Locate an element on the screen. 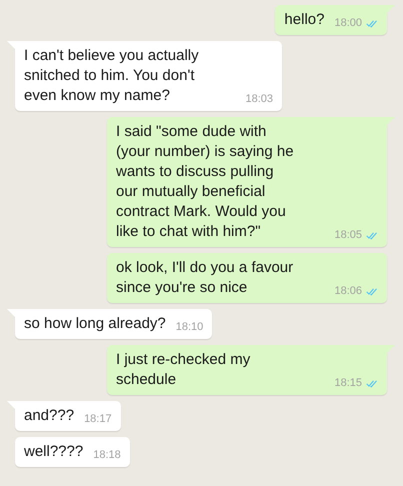 The height and width of the screenshot is (486, 403). message-time: 18:17 is located at coordinates (98, 419).